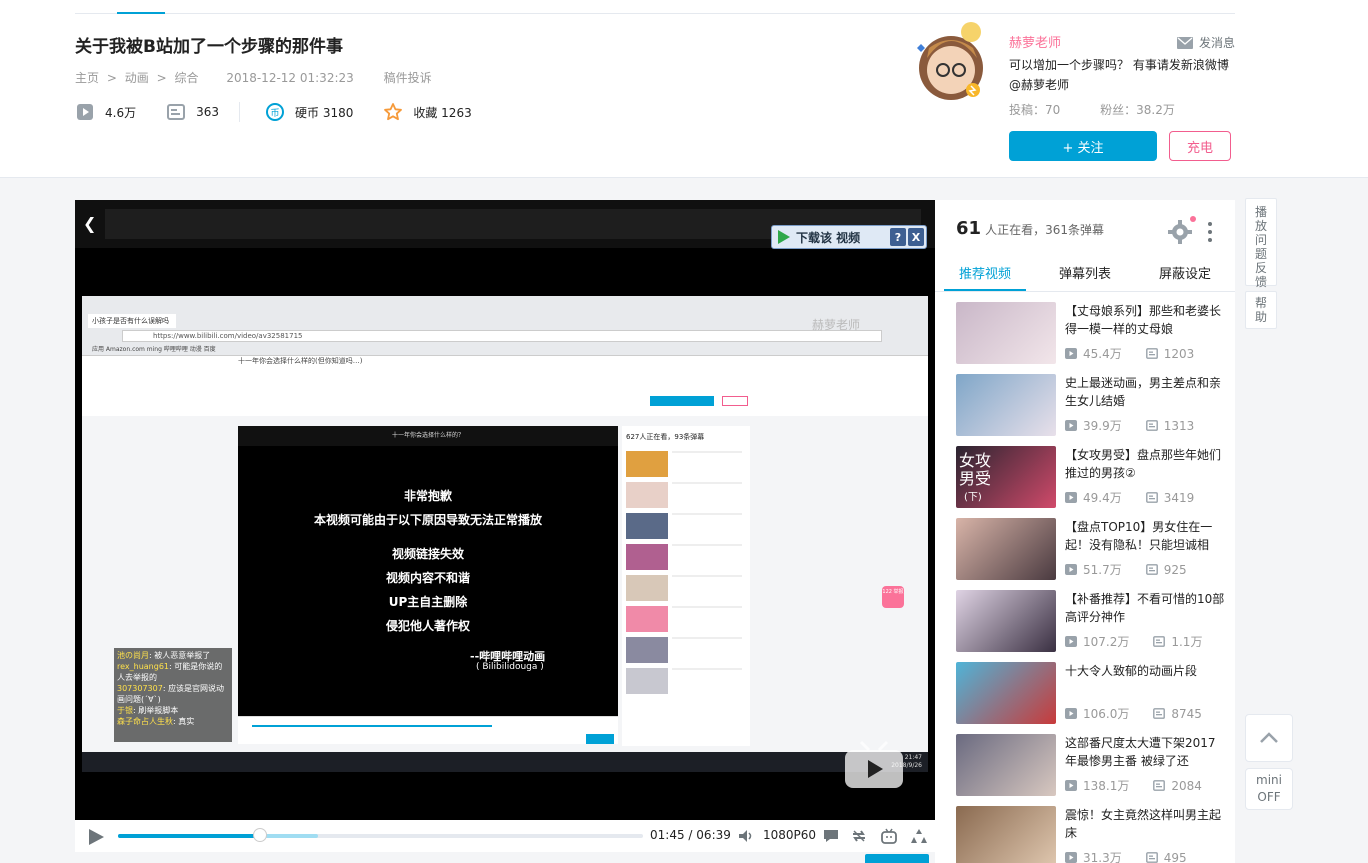  I want to click on recommend-item: 十大令人致郁的动画片段 106.0万 8745, so click(1091, 698).